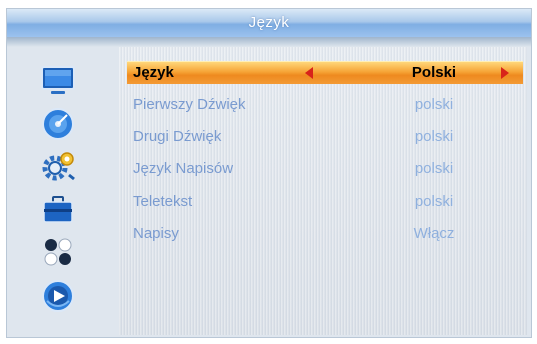 This screenshot has width=537, height=344. Describe the element at coordinates (183, 168) in the screenshot. I see `menu-row-label: Język Napisów` at that location.